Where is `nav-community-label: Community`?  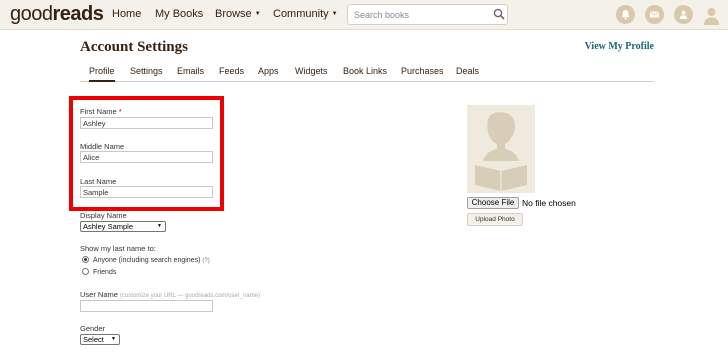
nav-community-label: Community is located at coordinates (301, 14).